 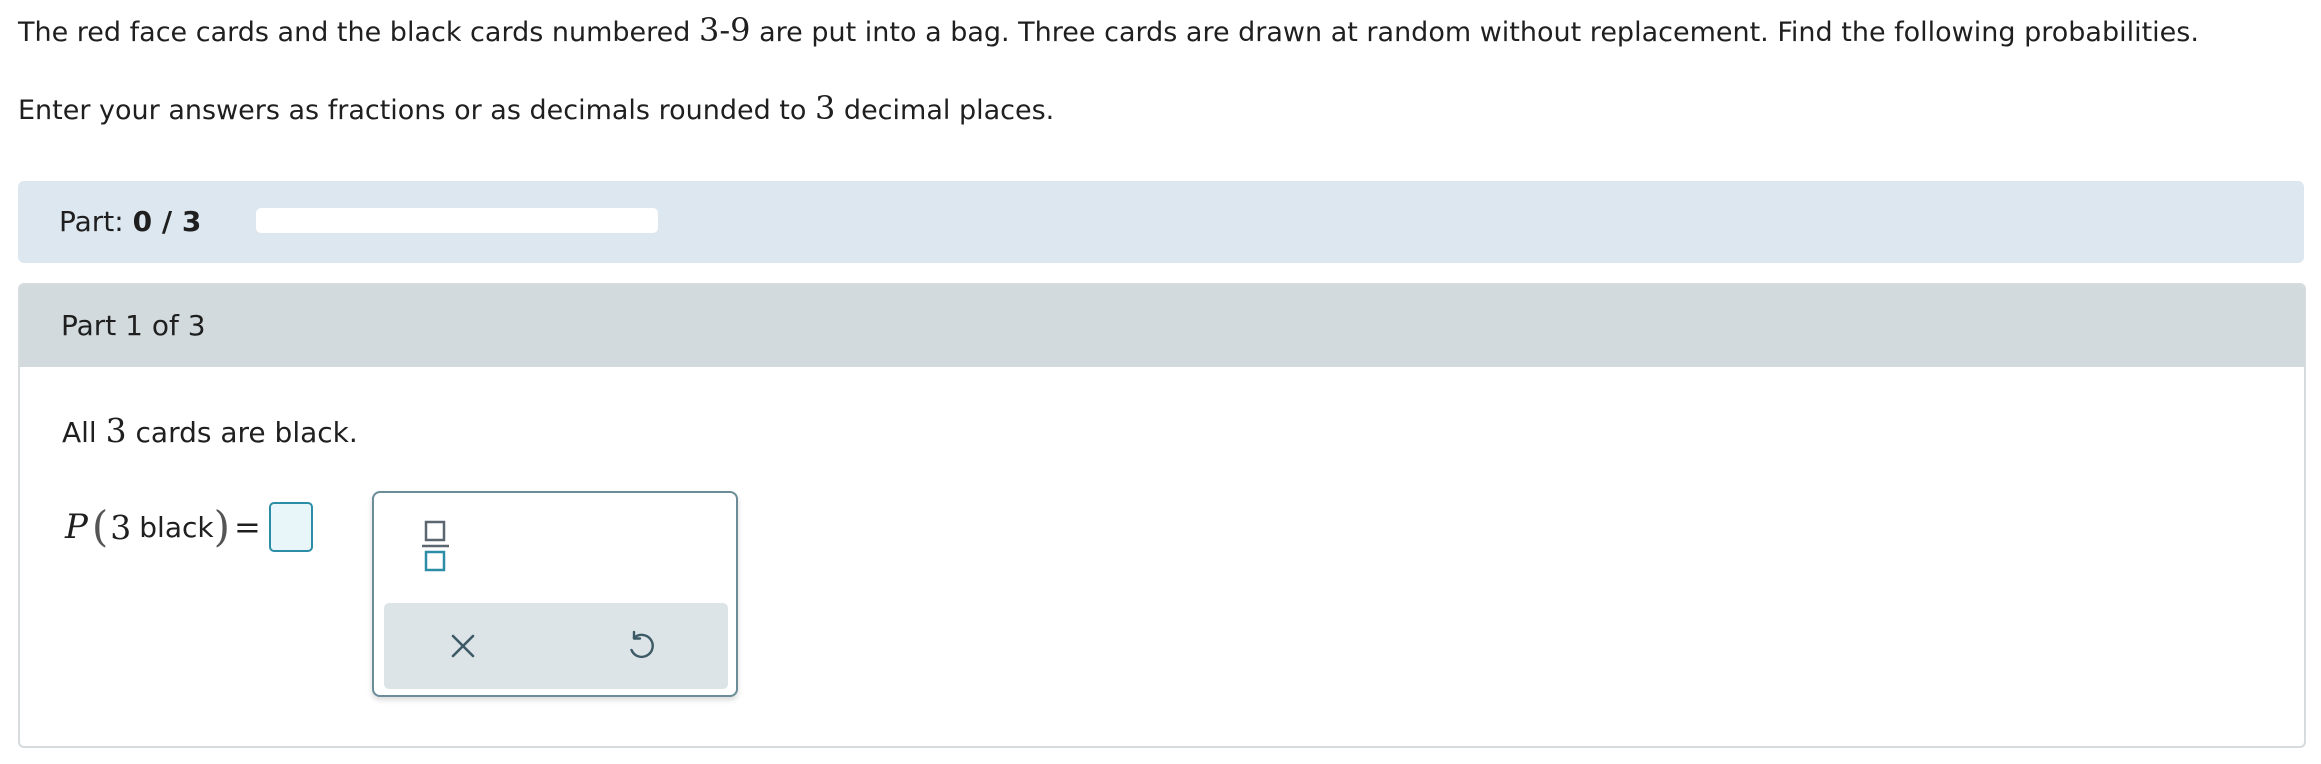 What do you see at coordinates (1162, 326) in the screenshot?
I see `part-header: Part 1 of 3` at bounding box center [1162, 326].